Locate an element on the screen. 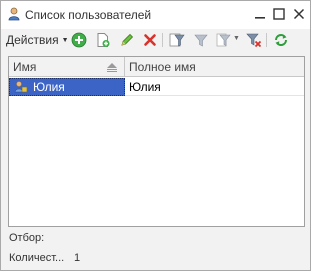  sort-ascending-icon is located at coordinates (112, 67).